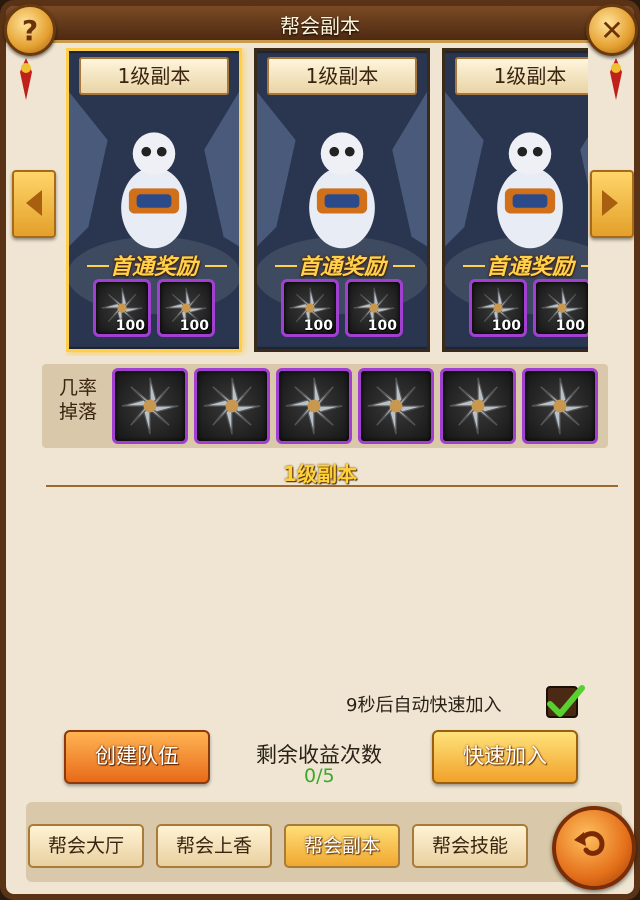 This screenshot has height=900, width=640. I want to click on return-icon, so click(589, 843).